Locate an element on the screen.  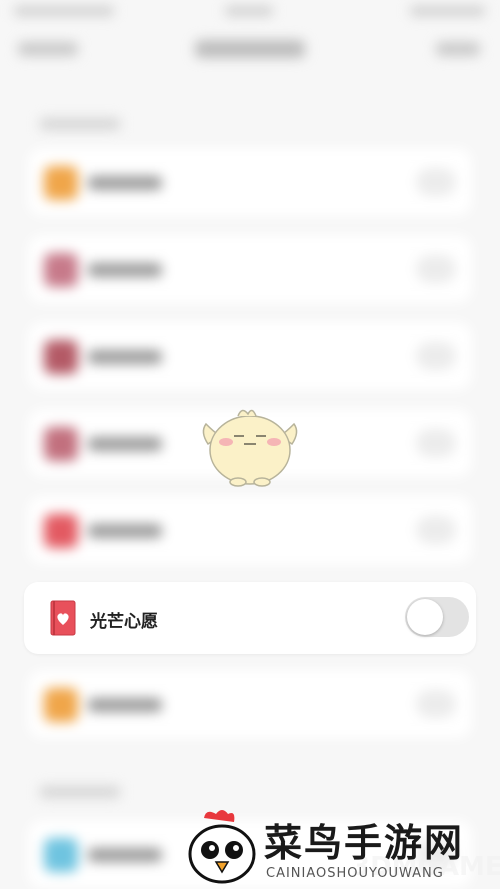
light-wish-toggle is located at coordinates (437, 617).